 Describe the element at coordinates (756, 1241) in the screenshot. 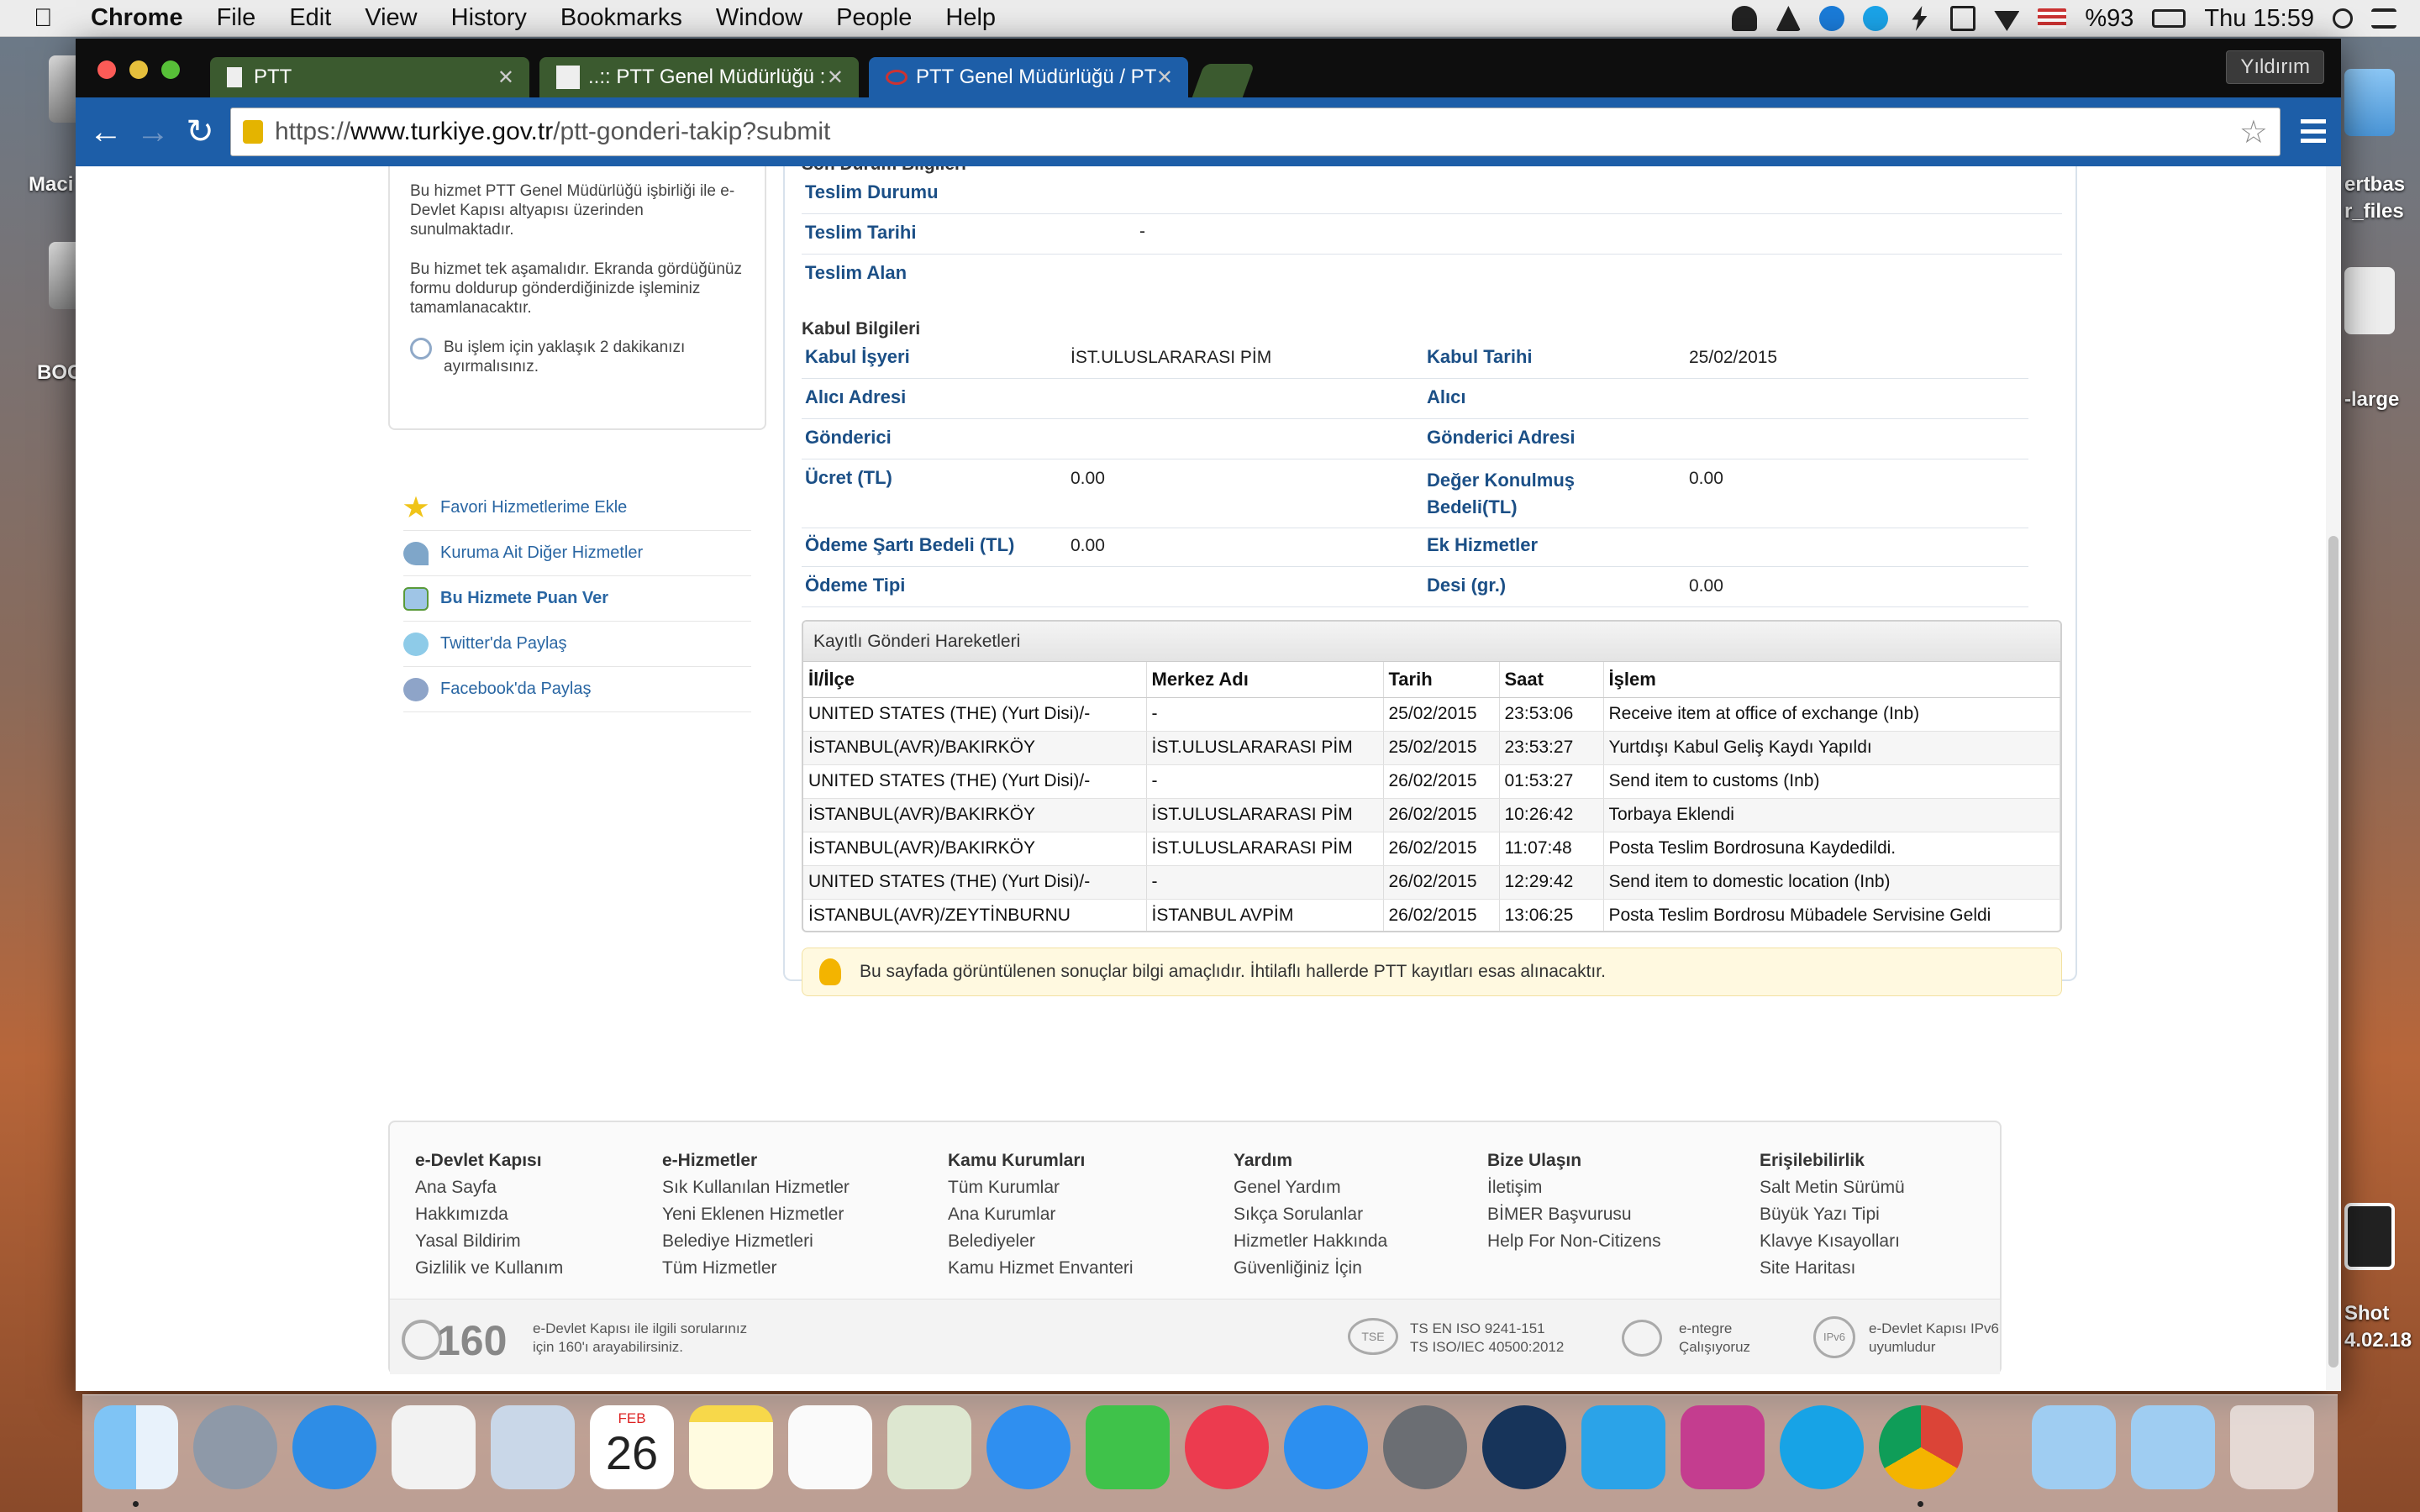

I see `footer-link: Belediye Hizmetleri` at that location.